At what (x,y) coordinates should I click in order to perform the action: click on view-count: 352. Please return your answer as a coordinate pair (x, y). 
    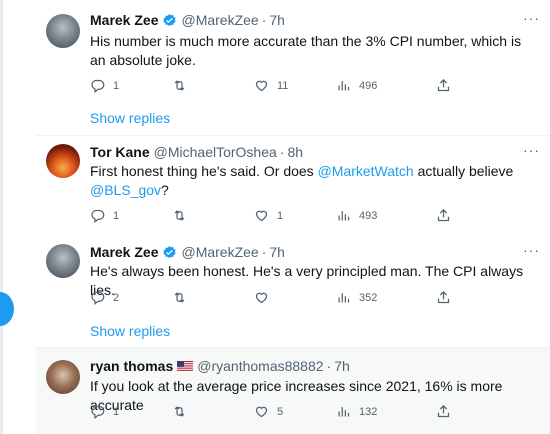
    Looking at the image, I should click on (368, 297).